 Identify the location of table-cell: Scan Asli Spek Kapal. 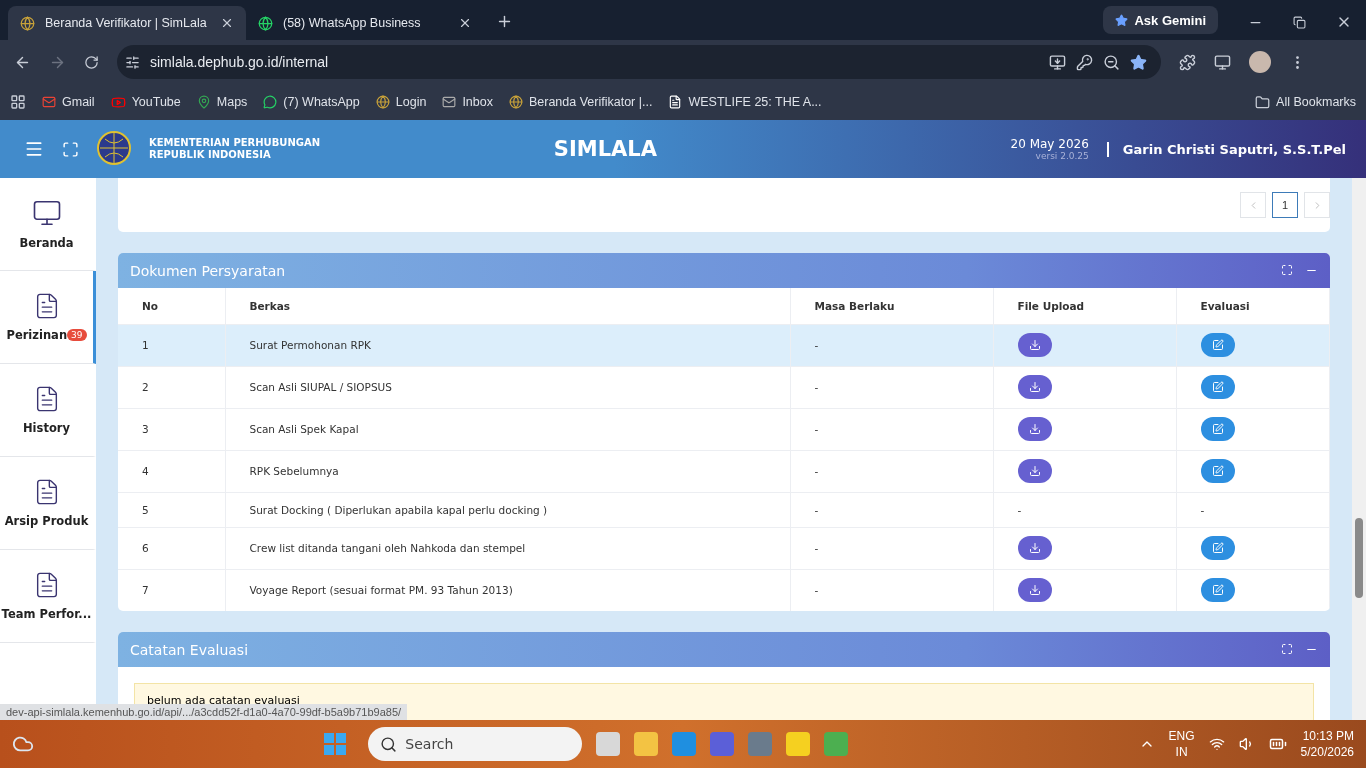
(507, 429).